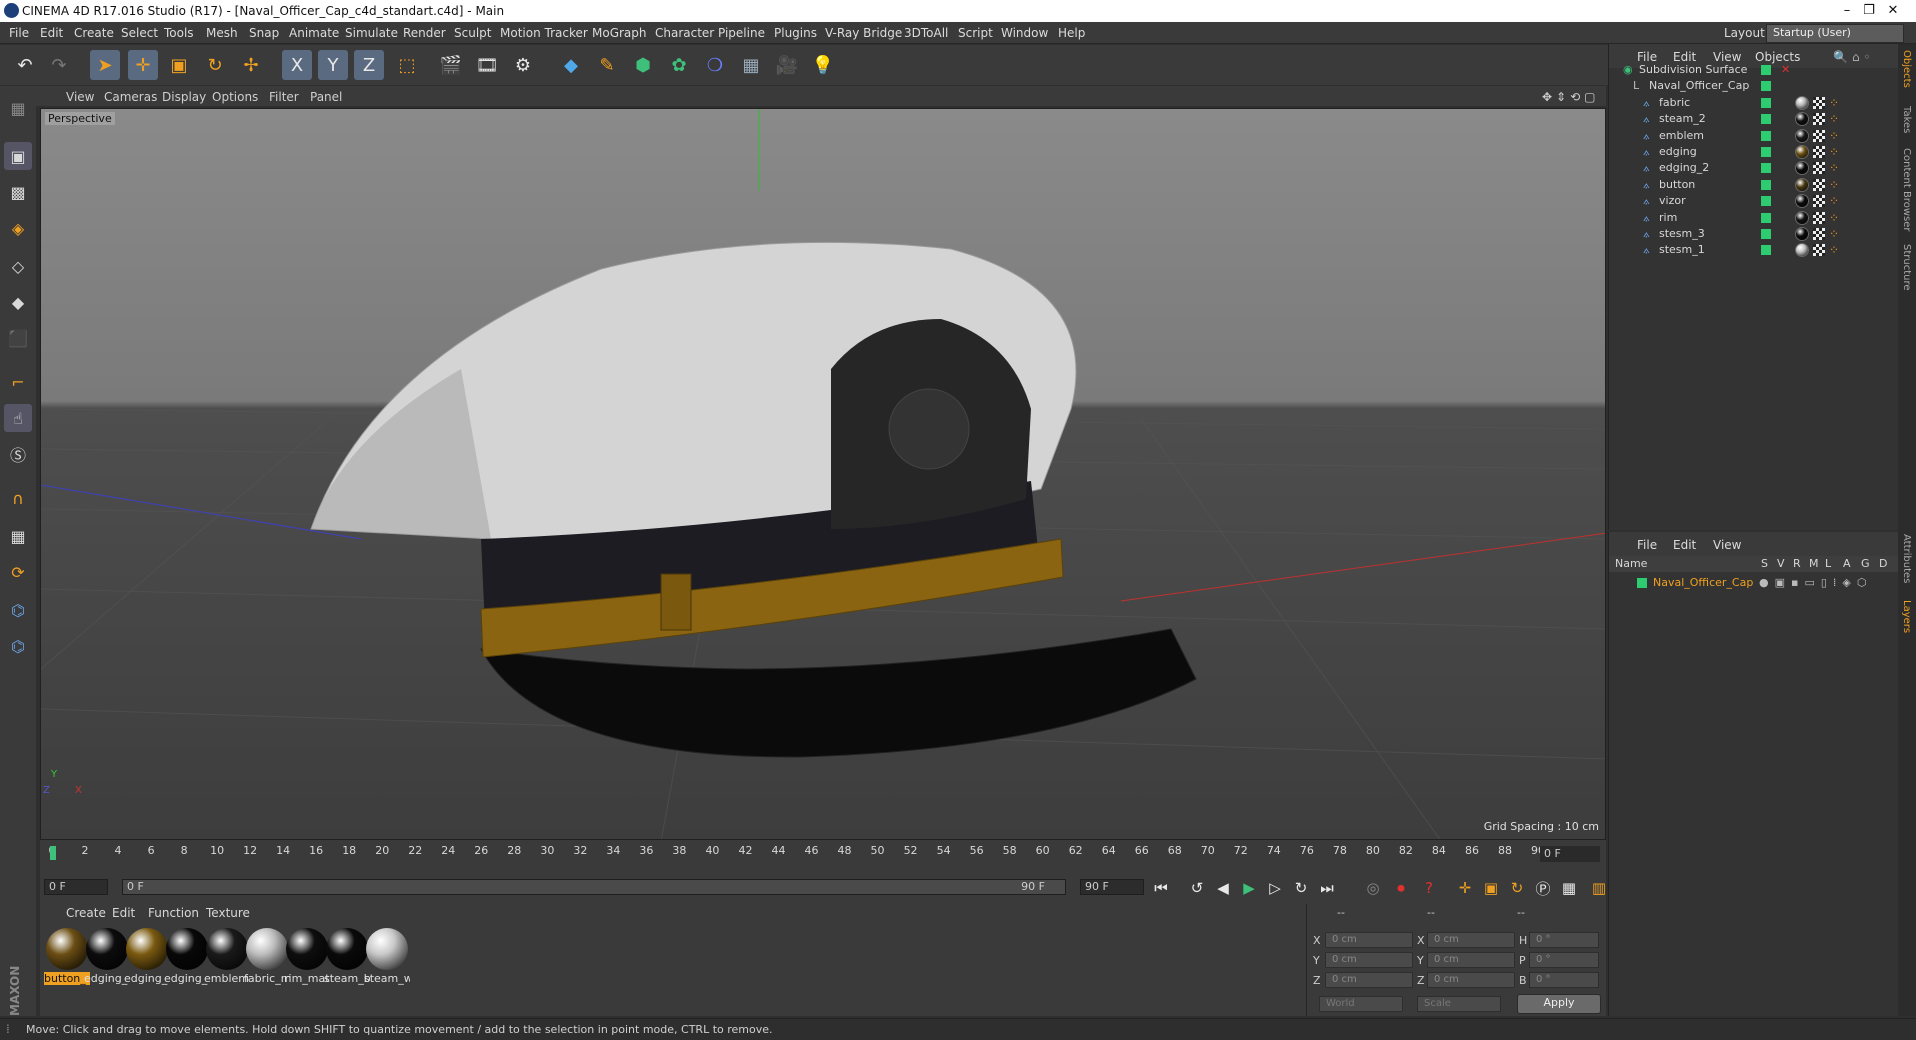  What do you see at coordinates (251, 65) in the screenshot?
I see `transform-icon: ✢` at bounding box center [251, 65].